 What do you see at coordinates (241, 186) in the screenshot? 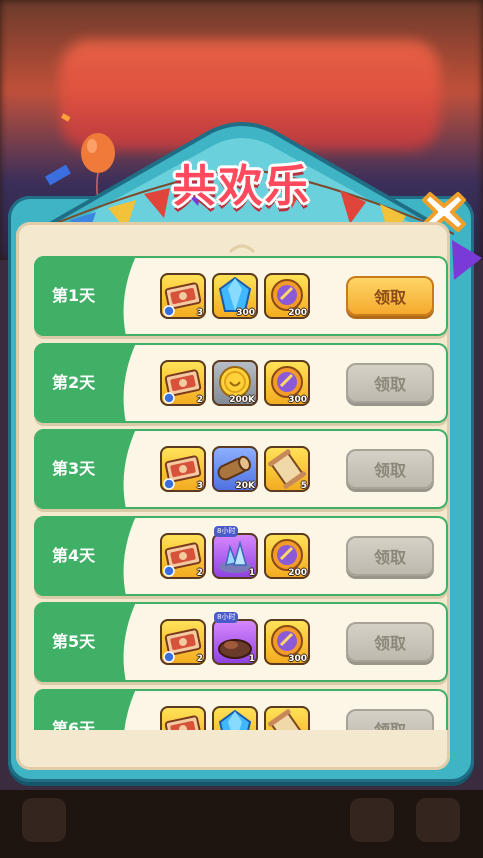
I see `modal-title: 共欢乐` at bounding box center [241, 186].